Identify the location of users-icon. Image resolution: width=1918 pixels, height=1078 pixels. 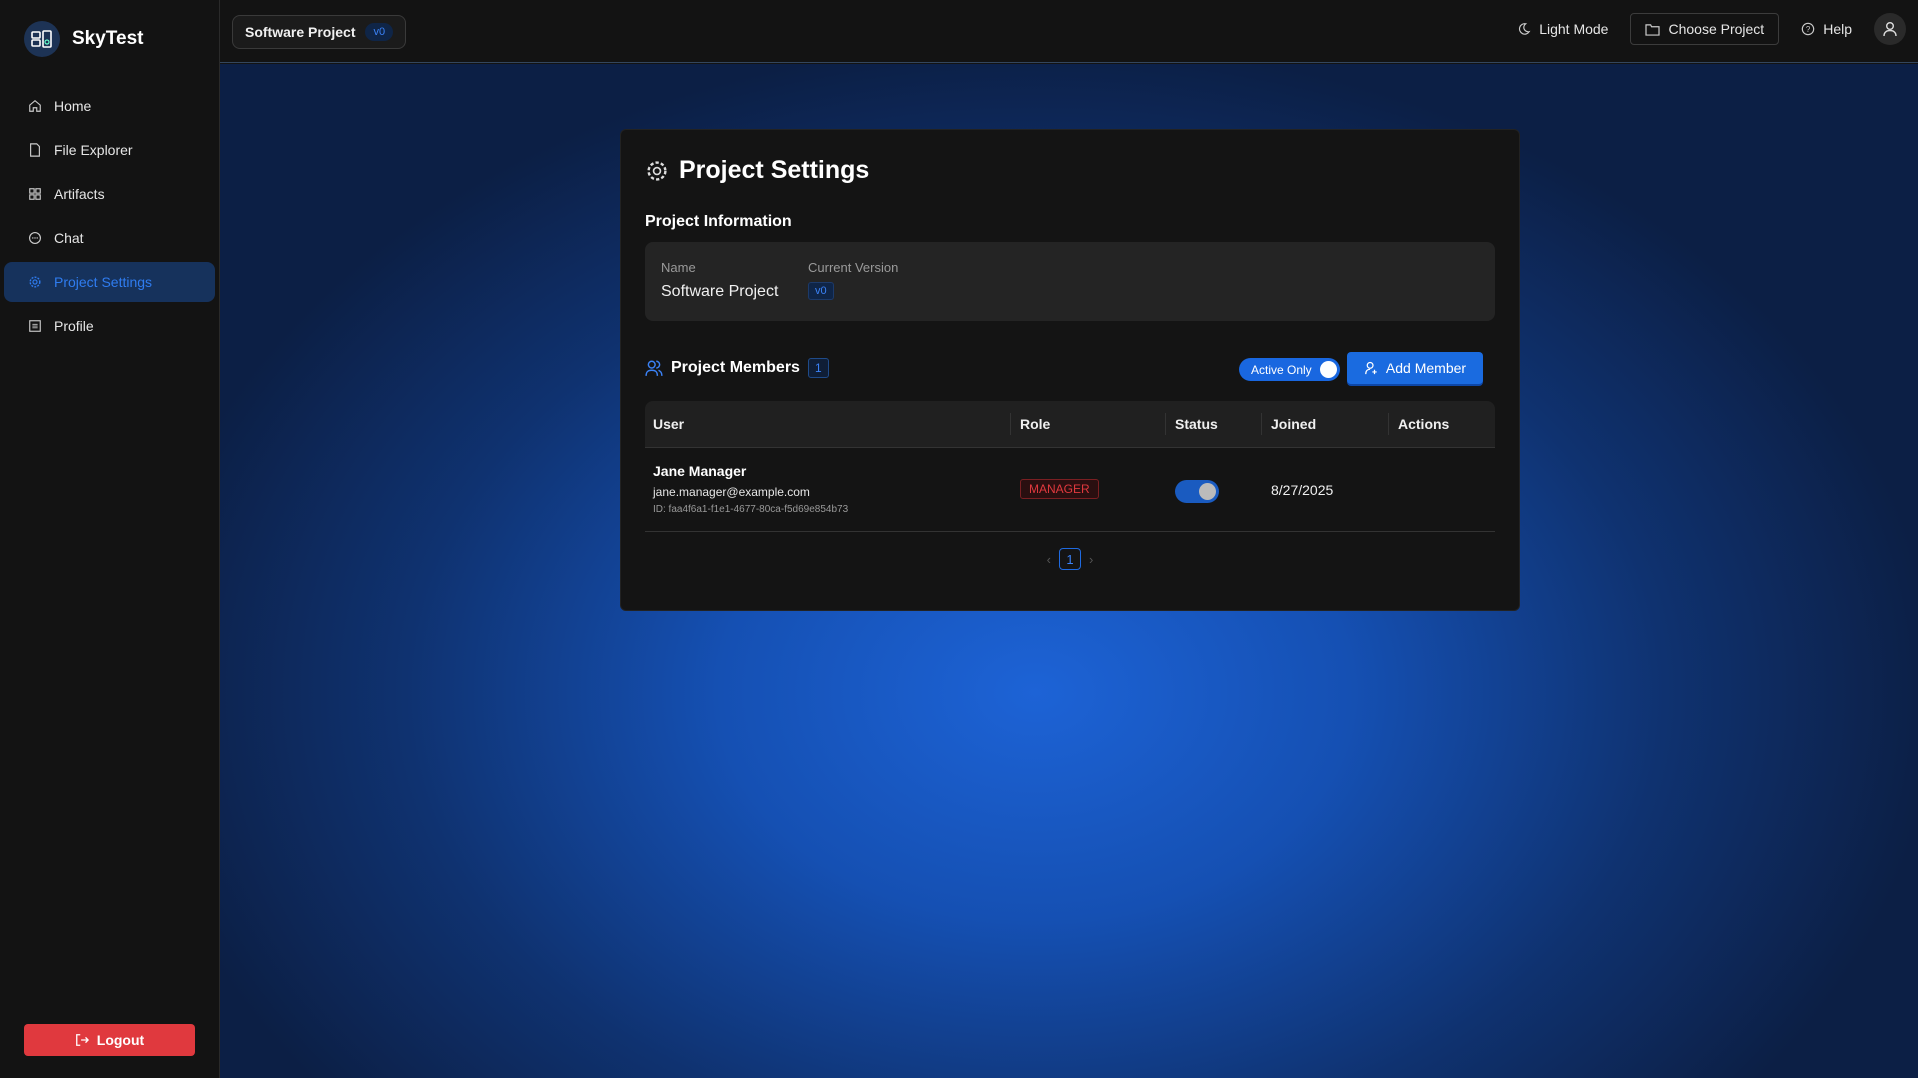
(654, 368).